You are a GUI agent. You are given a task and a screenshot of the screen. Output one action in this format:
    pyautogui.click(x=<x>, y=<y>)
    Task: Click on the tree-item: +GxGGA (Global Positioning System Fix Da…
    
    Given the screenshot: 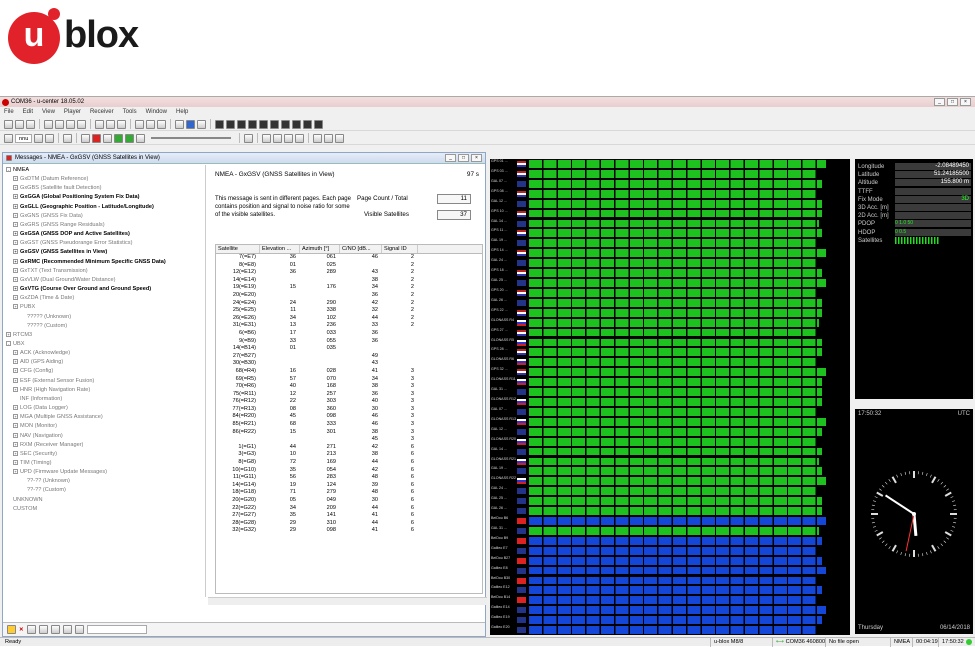 What is the action you would take?
    pyautogui.click(x=104, y=197)
    